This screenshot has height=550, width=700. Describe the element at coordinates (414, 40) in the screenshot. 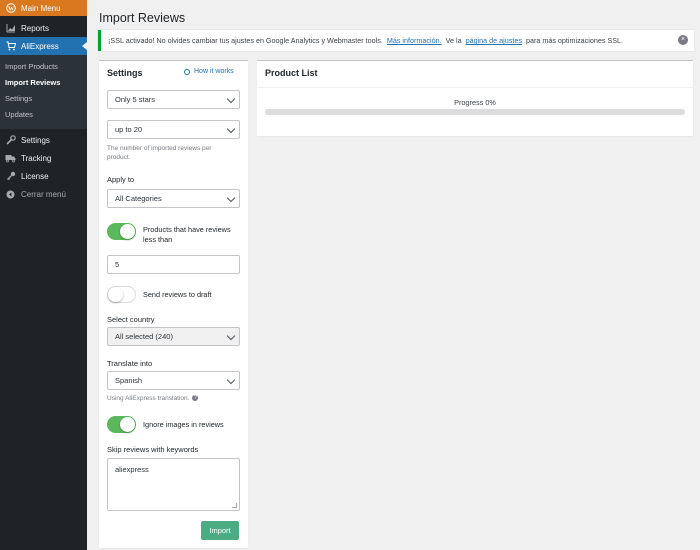

I see `notice-more-info-link: Más información.` at that location.